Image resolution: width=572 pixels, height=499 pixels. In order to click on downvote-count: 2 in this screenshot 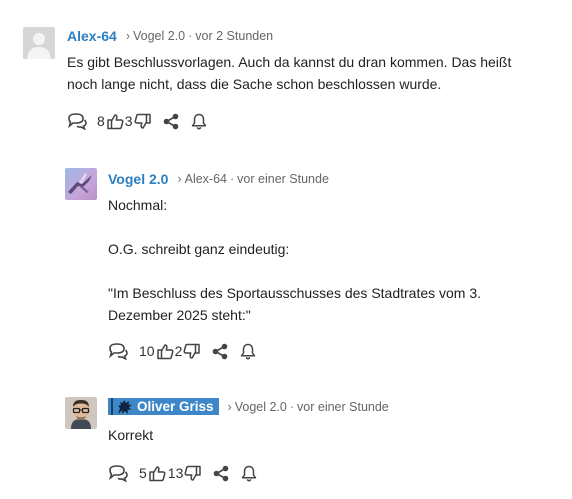, I will do `click(178, 351)`.